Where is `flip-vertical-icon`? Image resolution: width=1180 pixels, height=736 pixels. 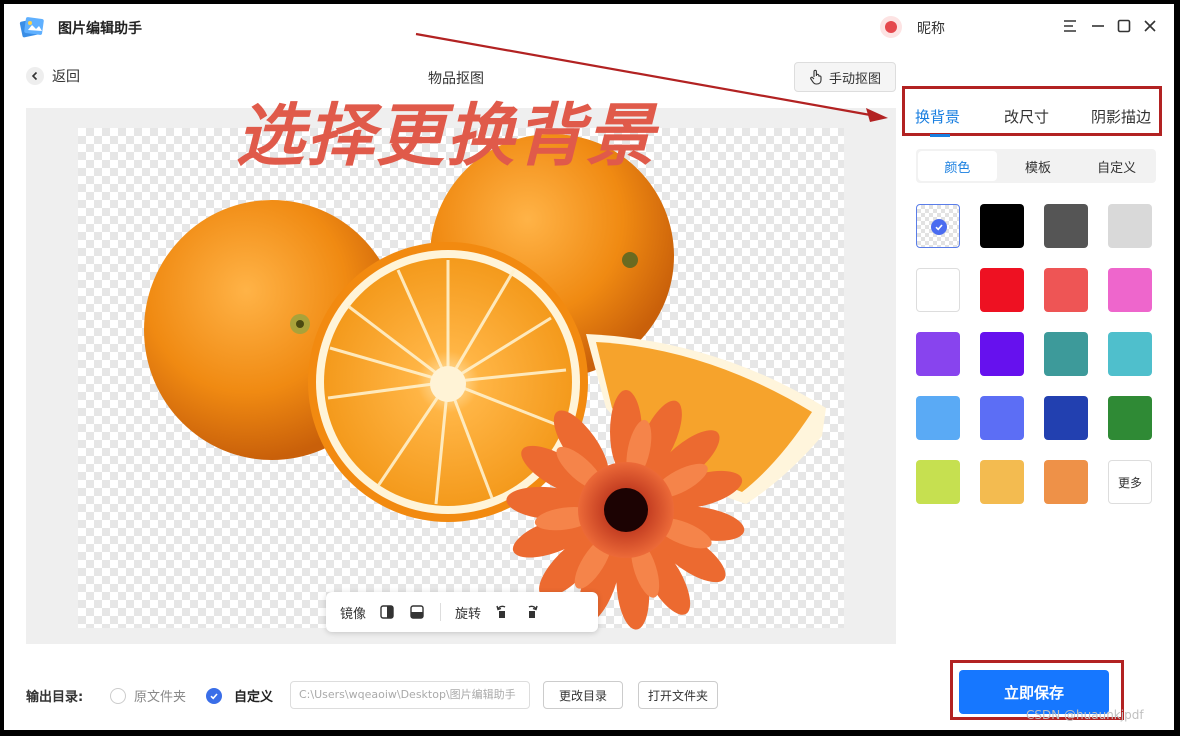
flip-vertical-icon is located at coordinates (417, 612).